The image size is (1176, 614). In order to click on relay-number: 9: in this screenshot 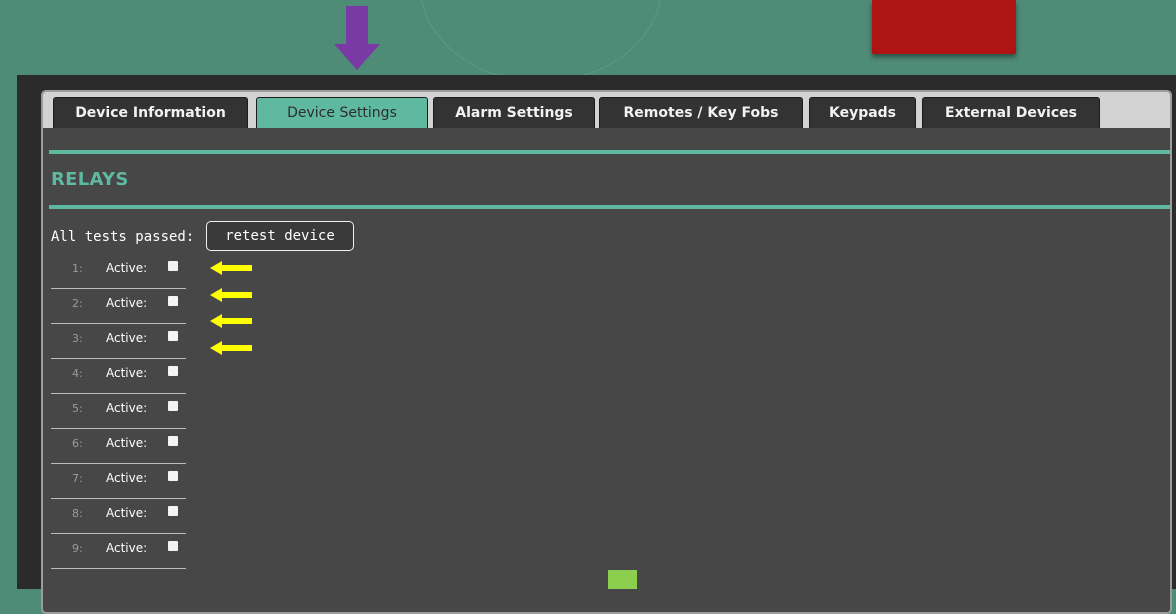, I will do `click(77, 548)`.